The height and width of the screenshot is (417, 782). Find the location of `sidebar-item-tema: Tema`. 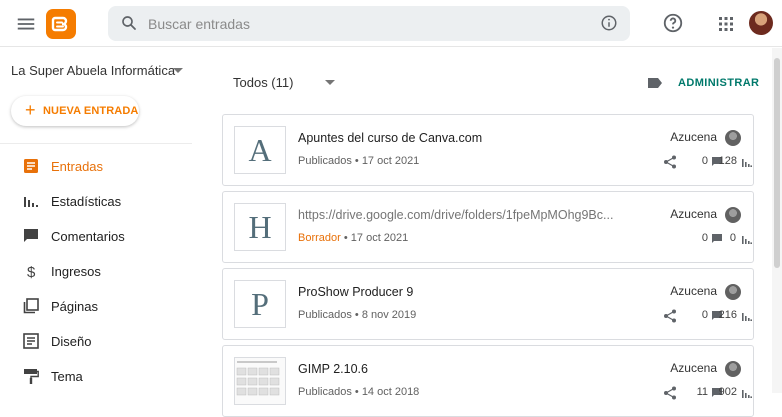

sidebar-item-tema: Tema is located at coordinates (96, 376).